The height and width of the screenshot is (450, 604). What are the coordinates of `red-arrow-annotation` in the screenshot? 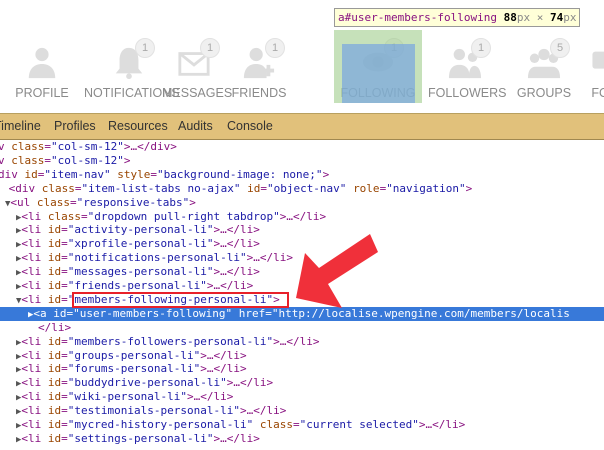 It's located at (337, 271).